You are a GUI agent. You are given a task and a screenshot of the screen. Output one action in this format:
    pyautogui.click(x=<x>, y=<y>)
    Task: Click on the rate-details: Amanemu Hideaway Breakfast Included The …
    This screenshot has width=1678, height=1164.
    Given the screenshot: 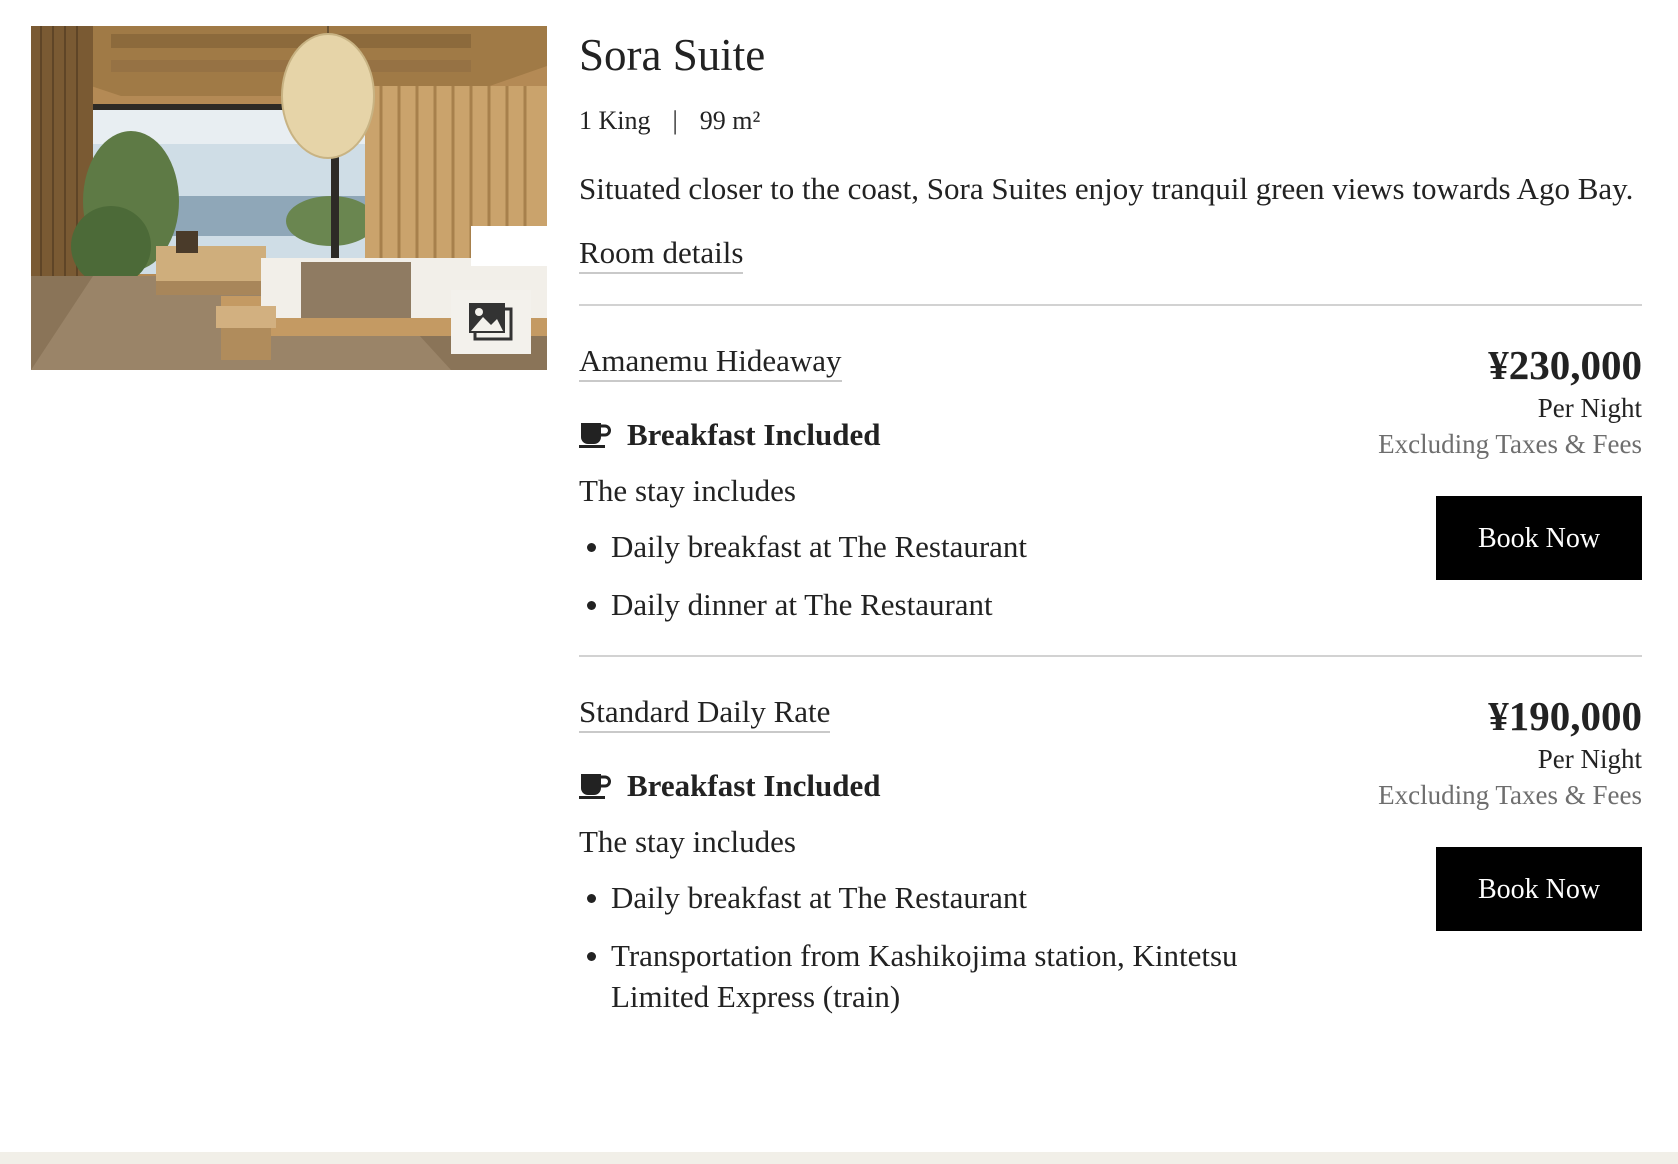 What is the action you would take?
    pyautogui.click(x=939, y=483)
    